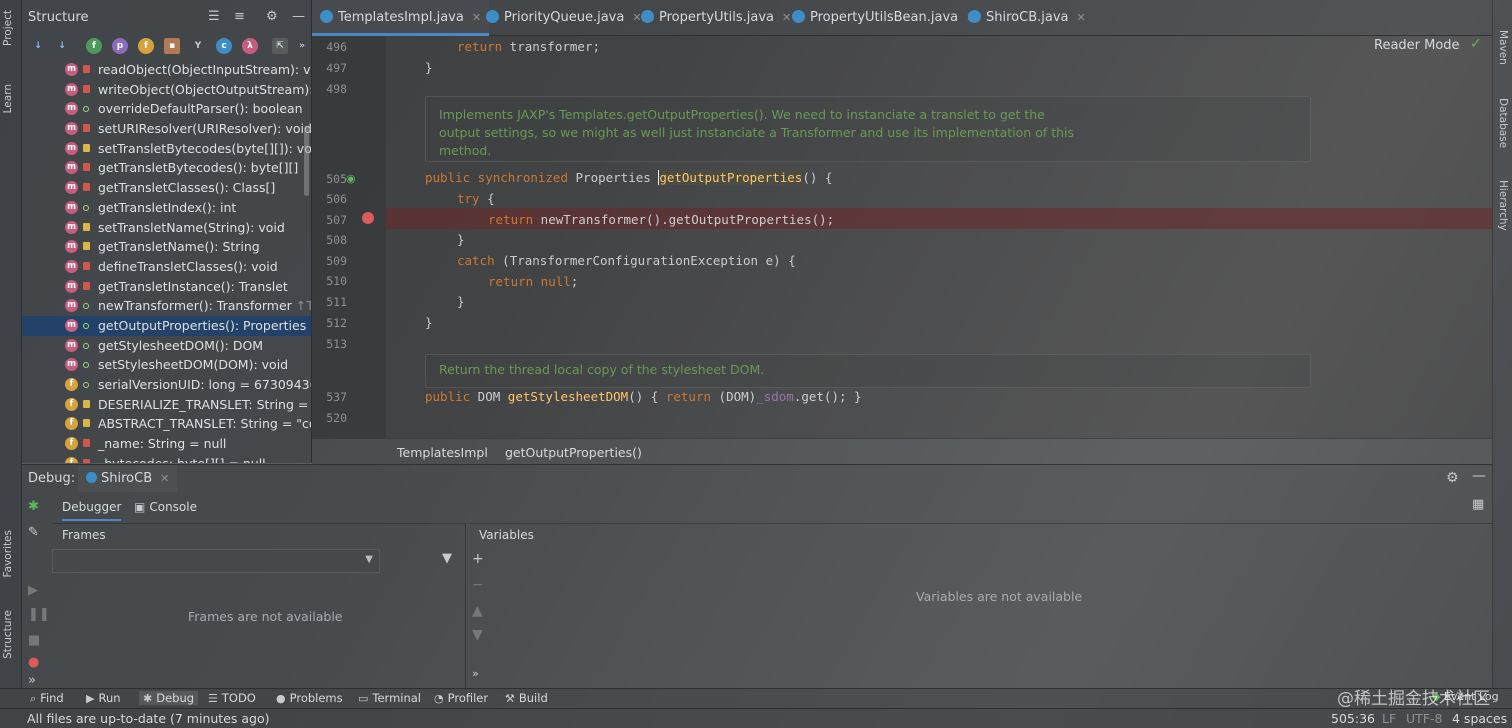 This screenshot has width=1512, height=728. Describe the element at coordinates (216, 561) in the screenshot. I see `thread-select: ▼` at that location.